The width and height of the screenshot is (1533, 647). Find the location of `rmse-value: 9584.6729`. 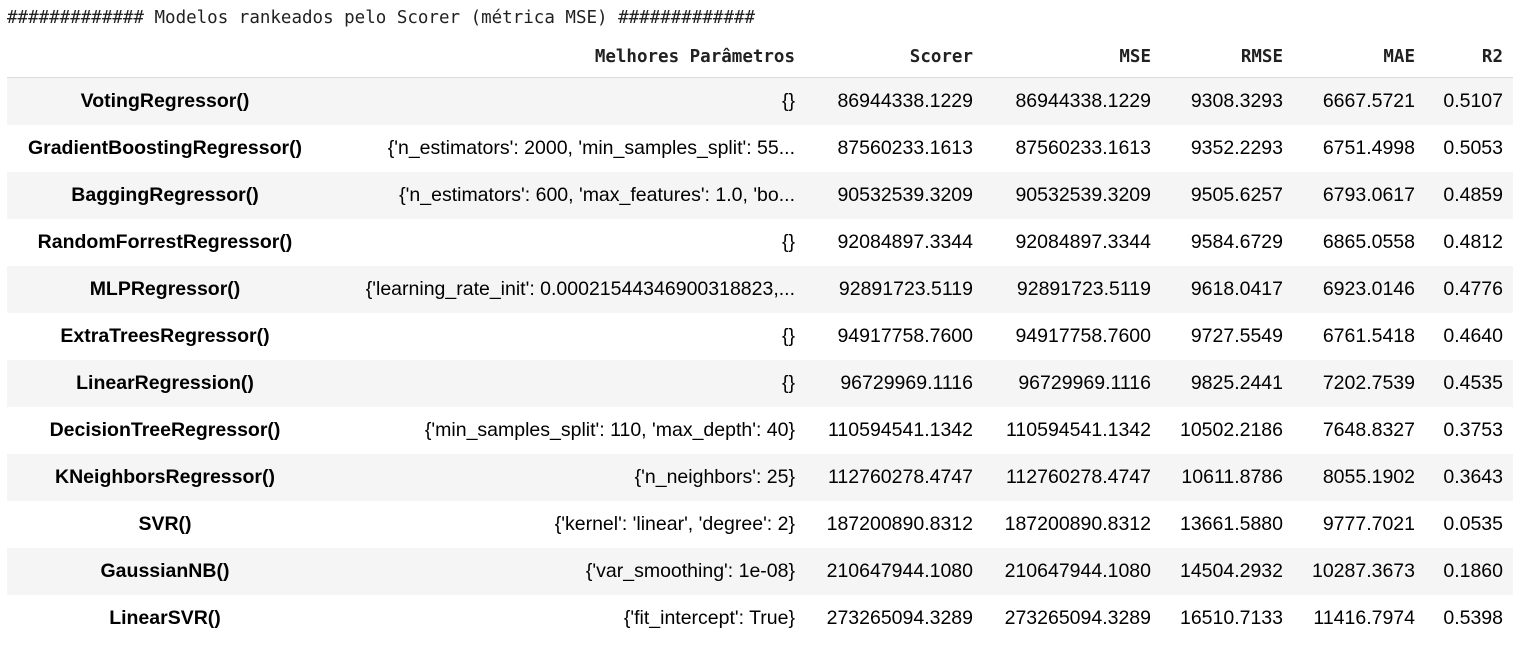

rmse-value: 9584.6729 is located at coordinates (1236, 241).